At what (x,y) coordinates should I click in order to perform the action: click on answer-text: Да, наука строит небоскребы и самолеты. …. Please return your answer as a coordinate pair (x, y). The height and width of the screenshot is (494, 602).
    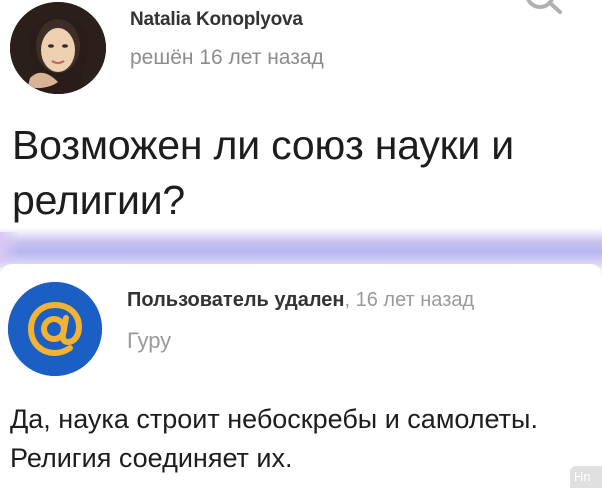
    Looking at the image, I should click on (274, 438).